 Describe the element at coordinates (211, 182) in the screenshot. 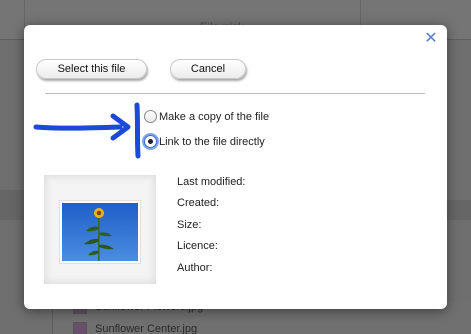

I see `meta-last-modified-label: Last modified:` at that location.